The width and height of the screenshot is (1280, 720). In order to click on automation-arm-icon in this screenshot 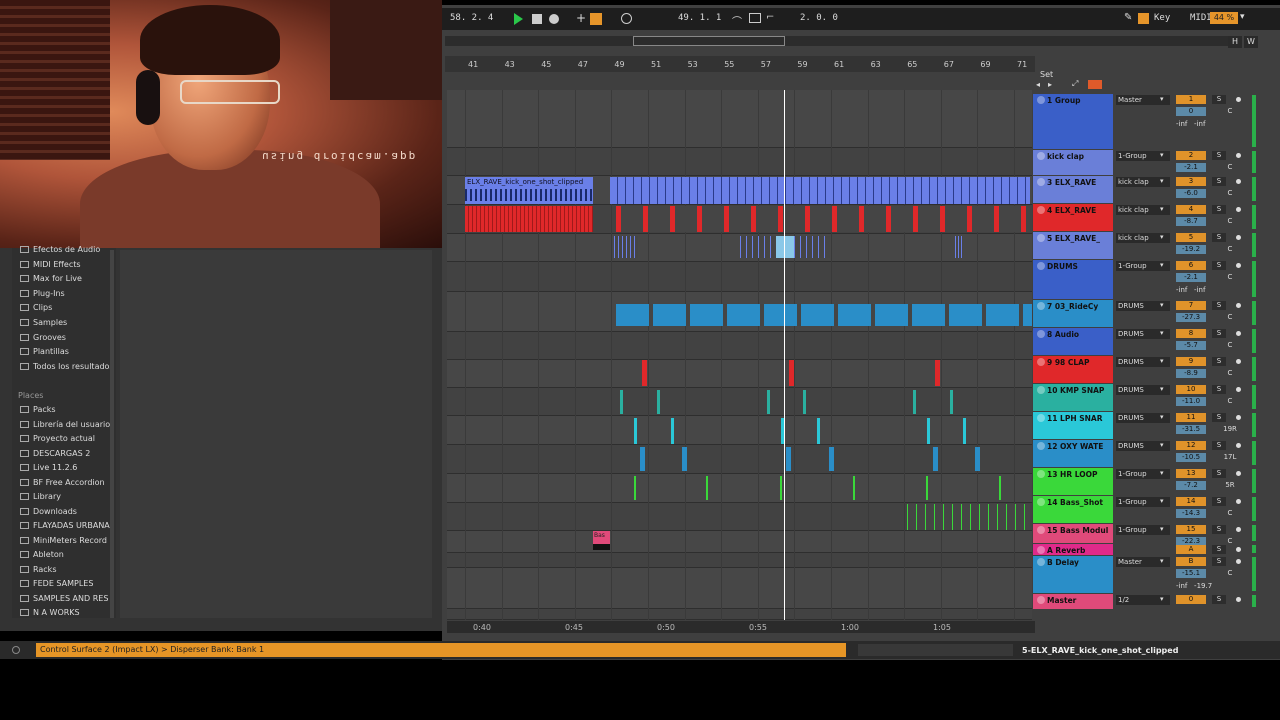, I will do `click(596, 19)`.